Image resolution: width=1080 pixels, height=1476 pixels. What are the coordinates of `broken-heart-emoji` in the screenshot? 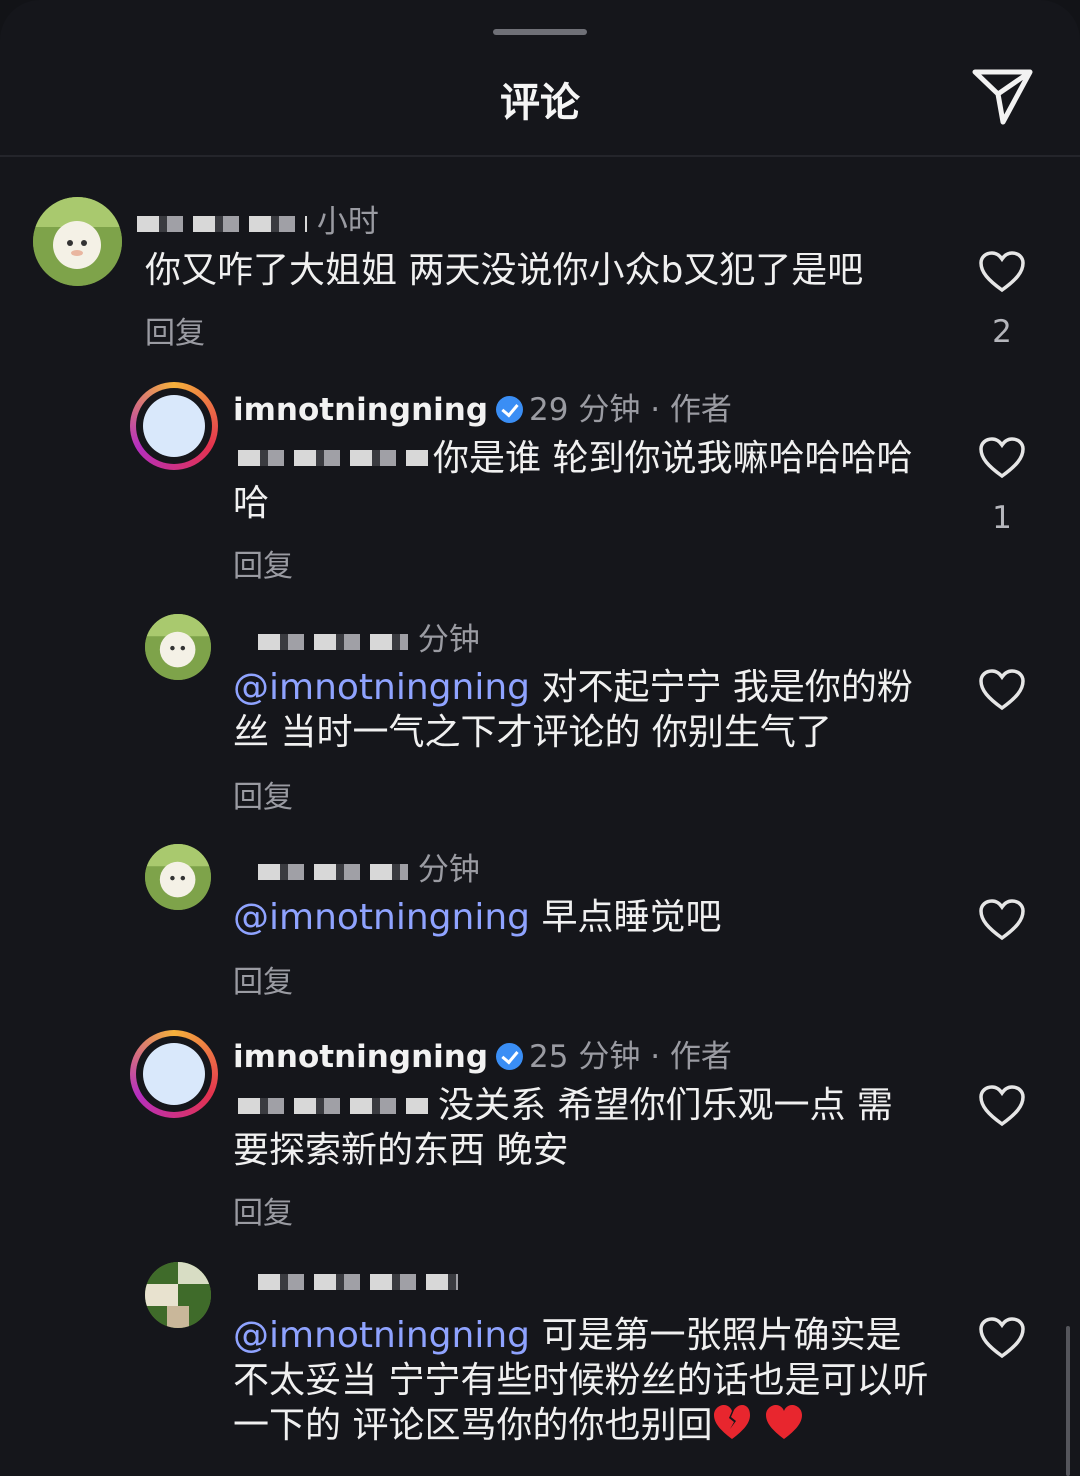 It's located at (732, 1422).